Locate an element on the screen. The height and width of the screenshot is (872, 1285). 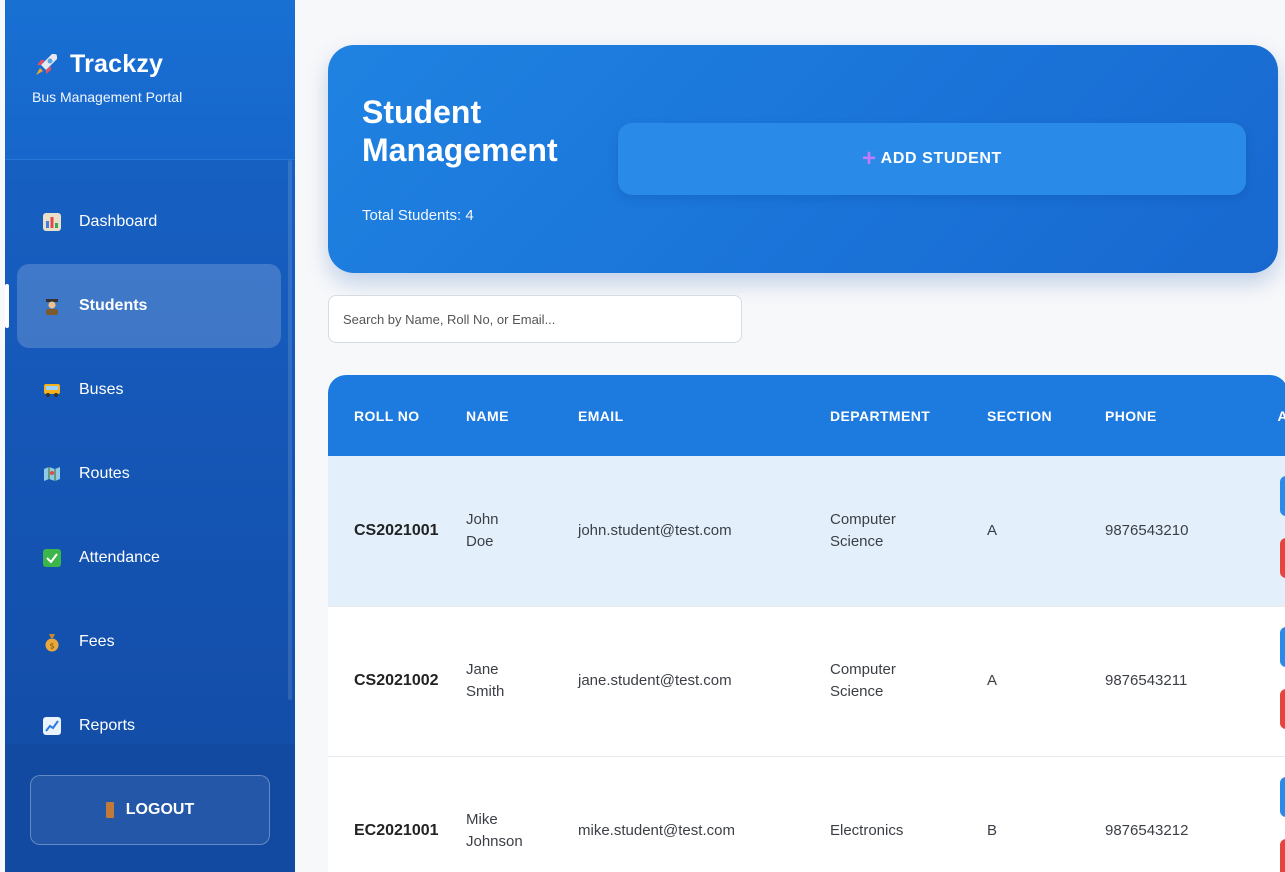
sidebar-item-label: Students is located at coordinates (113, 305).